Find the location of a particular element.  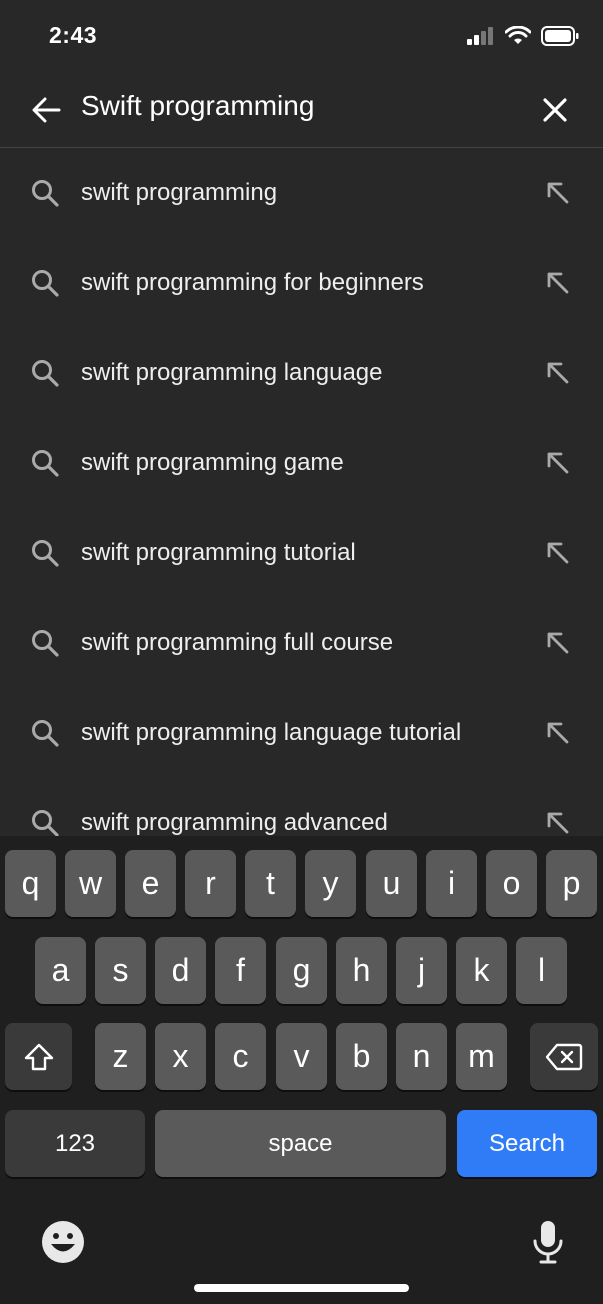

back-button is located at coordinates (46, 110).